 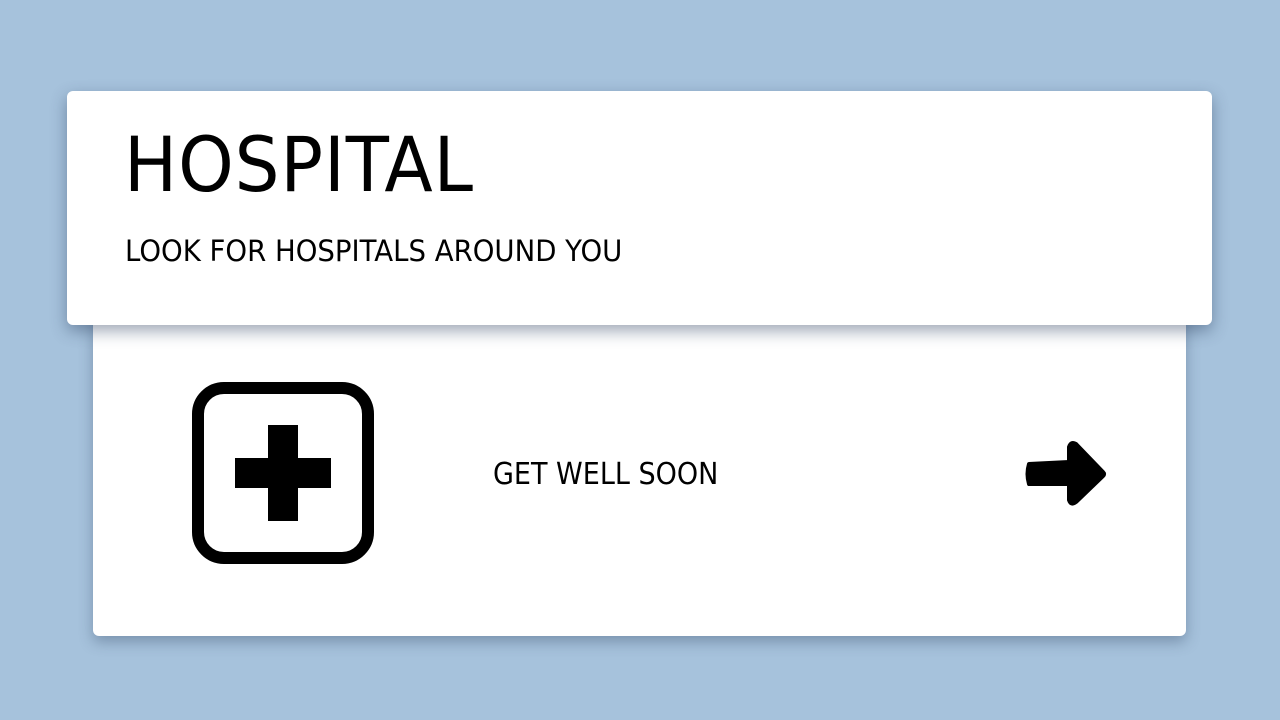 I want to click on tagline-text: GET WELL SOON, so click(x=606, y=474).